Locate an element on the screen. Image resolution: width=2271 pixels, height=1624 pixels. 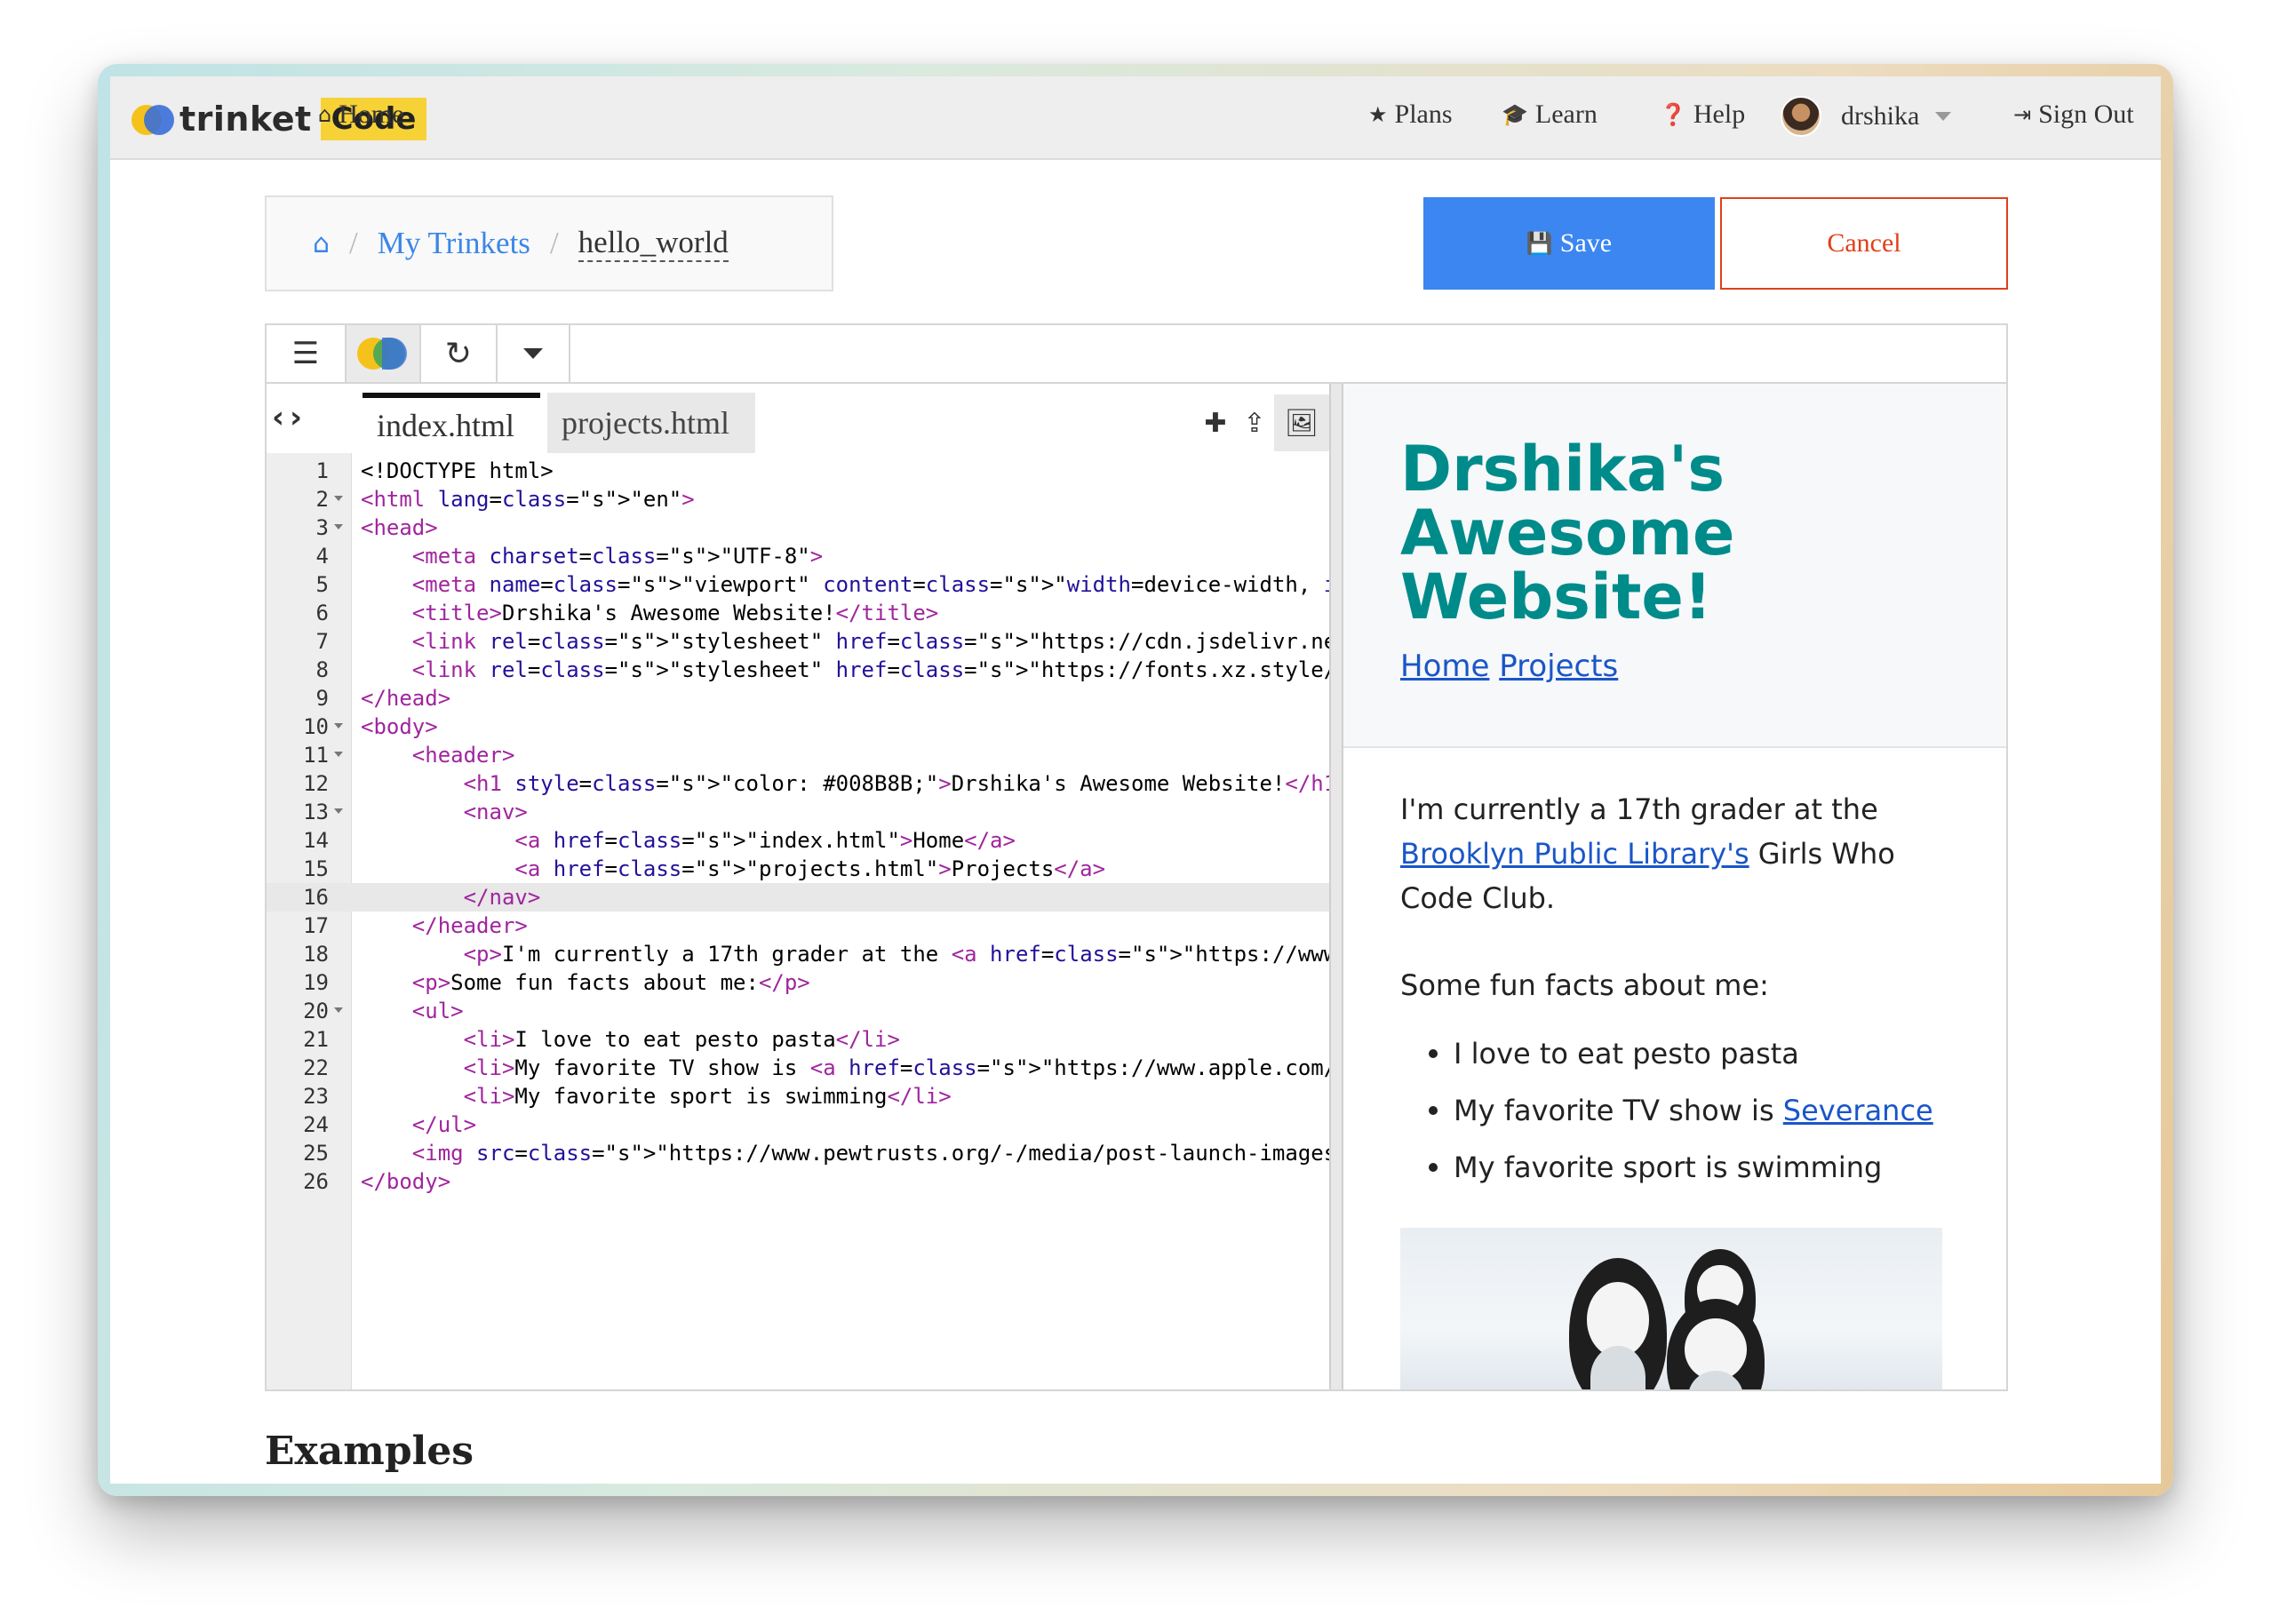
add-file-icon: ✚ is located at coordinates (1216, 423).